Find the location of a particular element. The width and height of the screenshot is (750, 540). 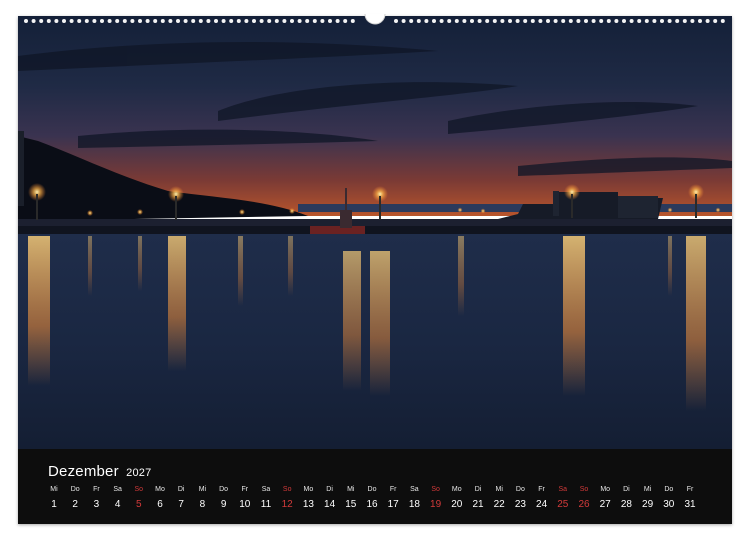

day-number: 20 is located at coordinates (457, 504).